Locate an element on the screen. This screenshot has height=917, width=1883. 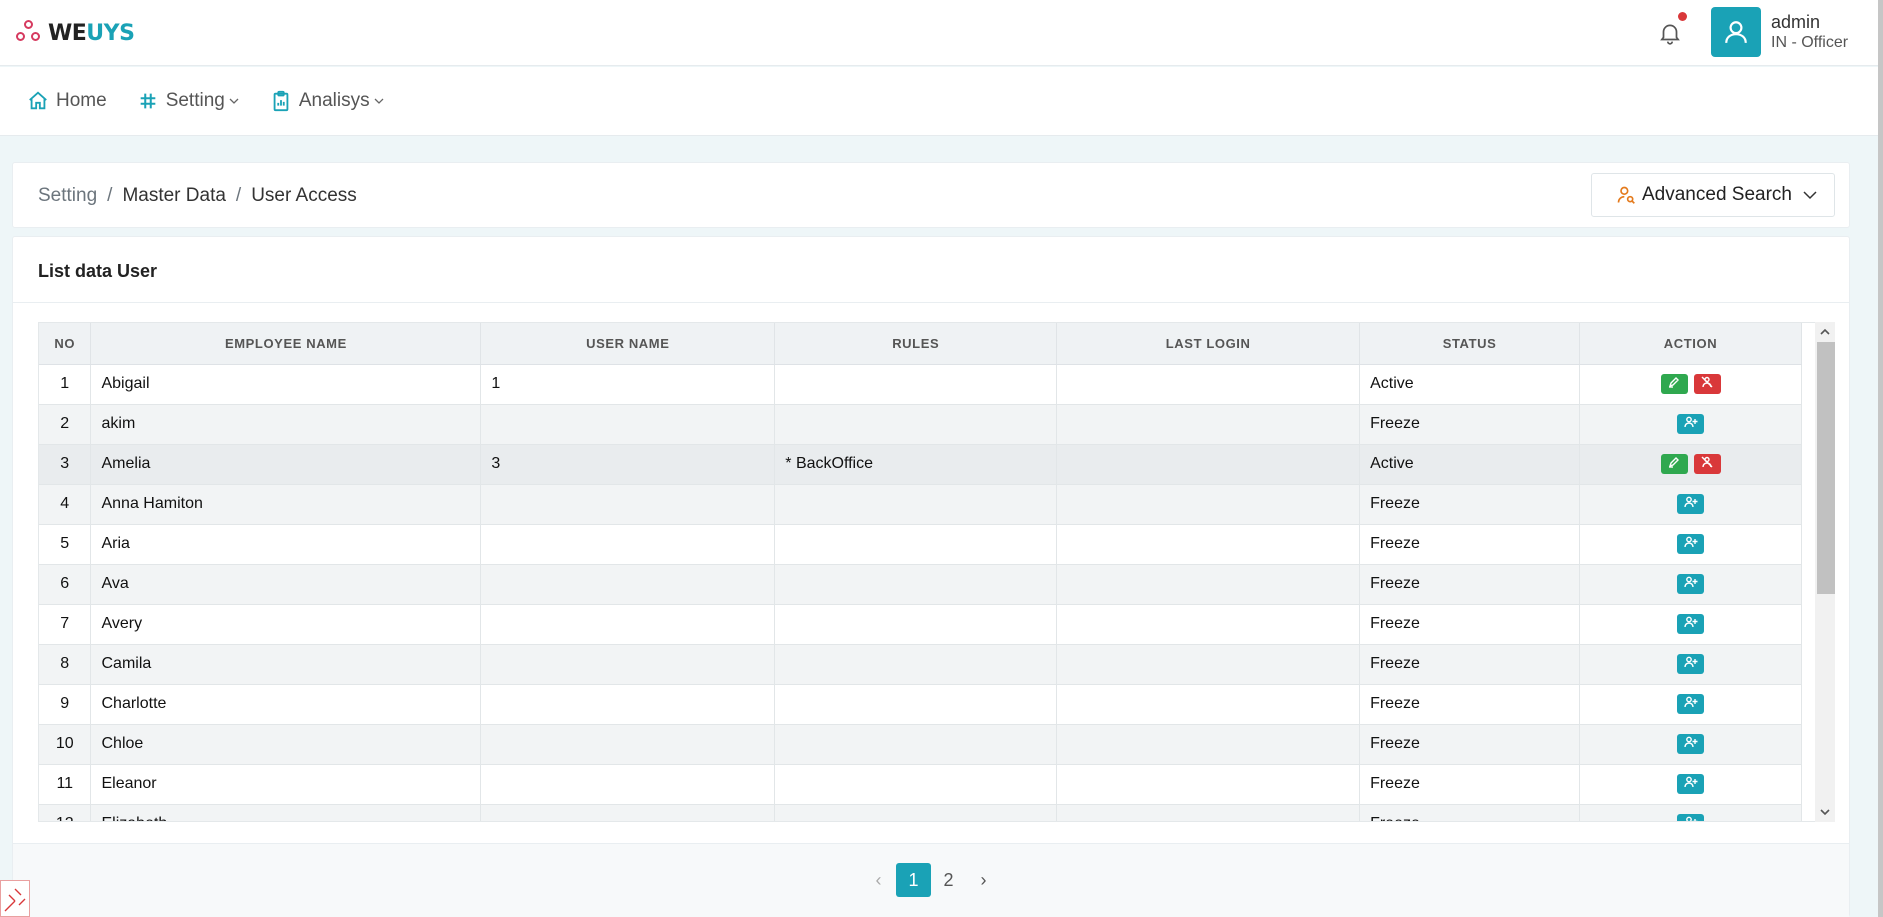
user-name: admin is located at coordinates (1795, 22).